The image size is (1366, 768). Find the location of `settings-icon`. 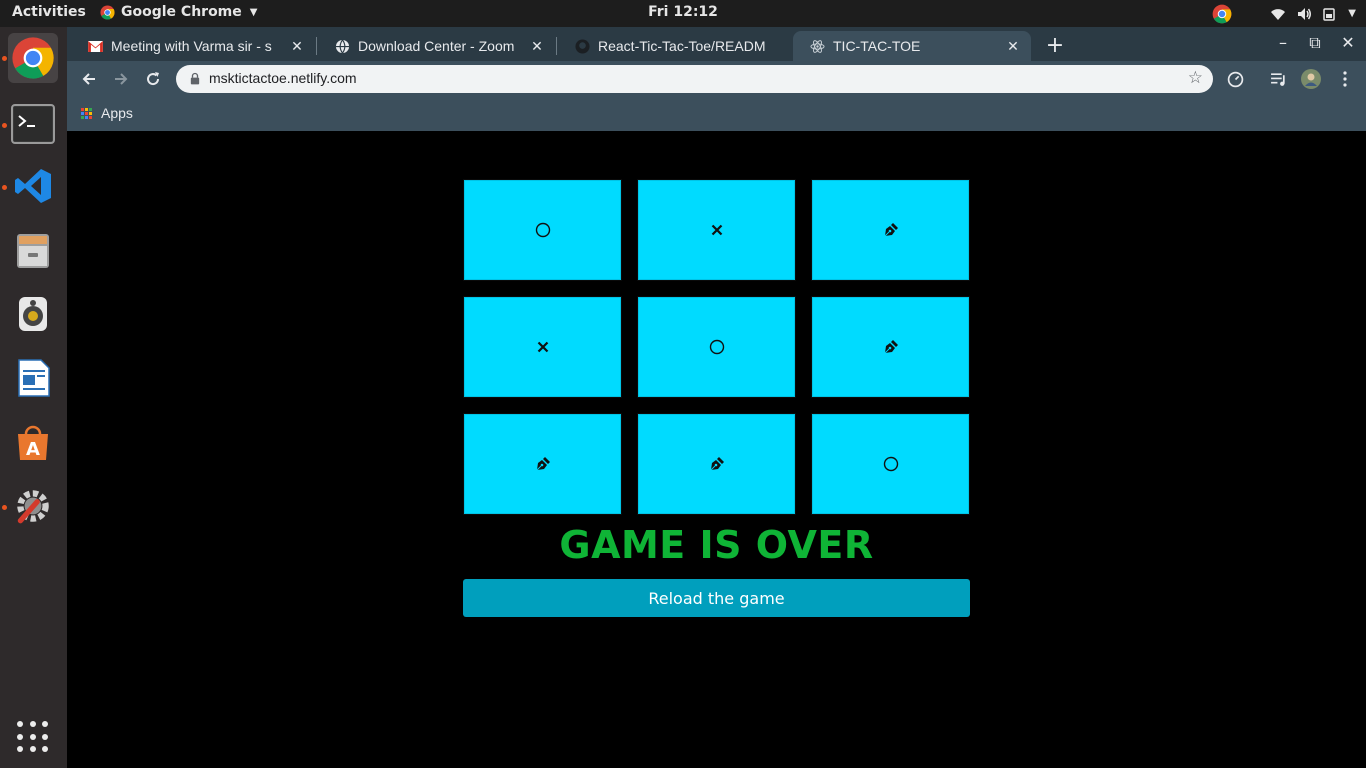

settings-icon is located at coordinates (33, 507).